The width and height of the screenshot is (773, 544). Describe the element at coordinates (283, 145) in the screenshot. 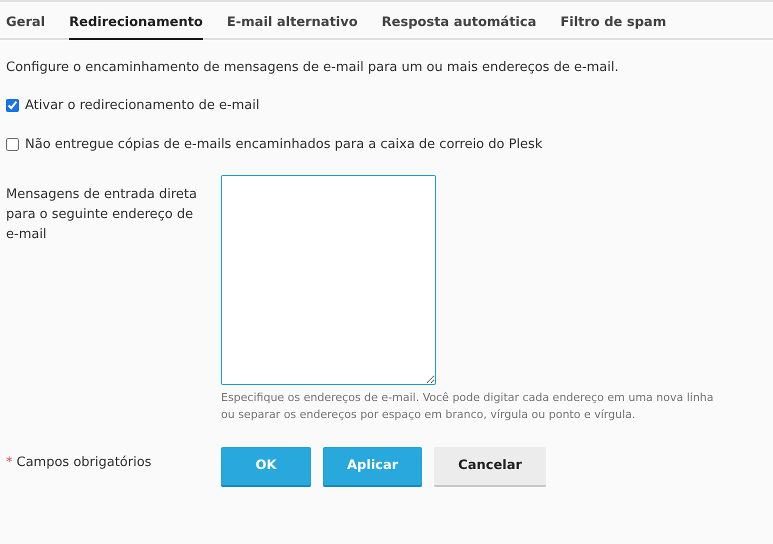

I see `checkbox-label: Não entregue cópias de e-mails encaminhados para a caixa de correio do Plesk` at that location.